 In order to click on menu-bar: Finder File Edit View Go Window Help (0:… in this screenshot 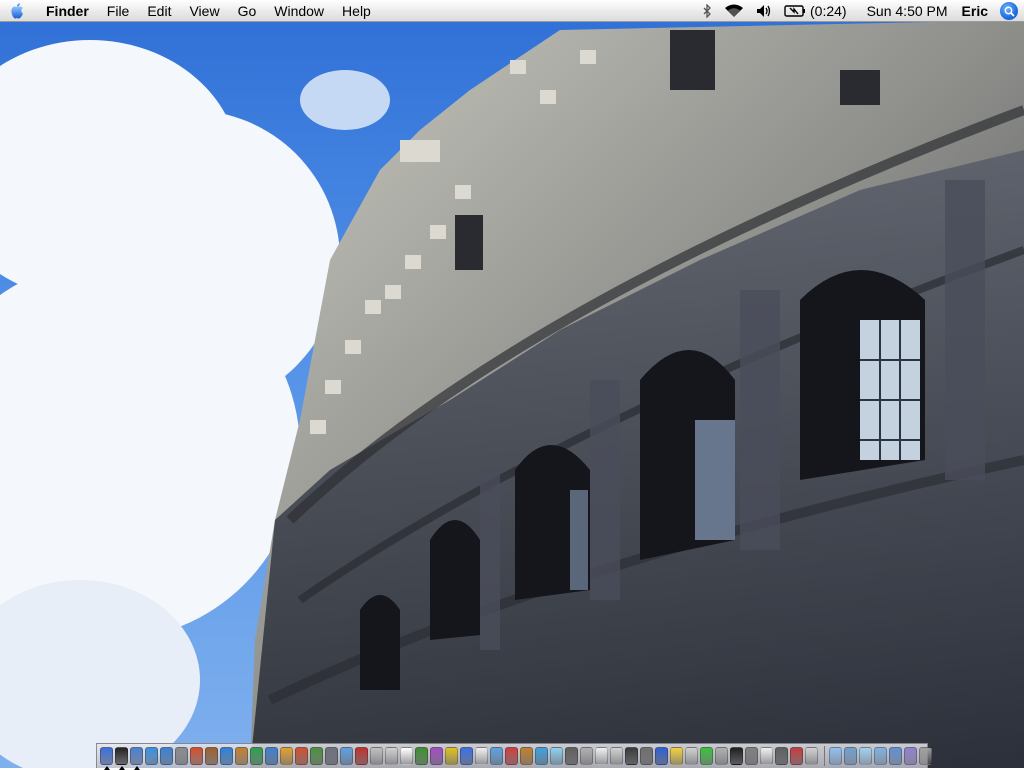, I will do `click(512, 11)`.